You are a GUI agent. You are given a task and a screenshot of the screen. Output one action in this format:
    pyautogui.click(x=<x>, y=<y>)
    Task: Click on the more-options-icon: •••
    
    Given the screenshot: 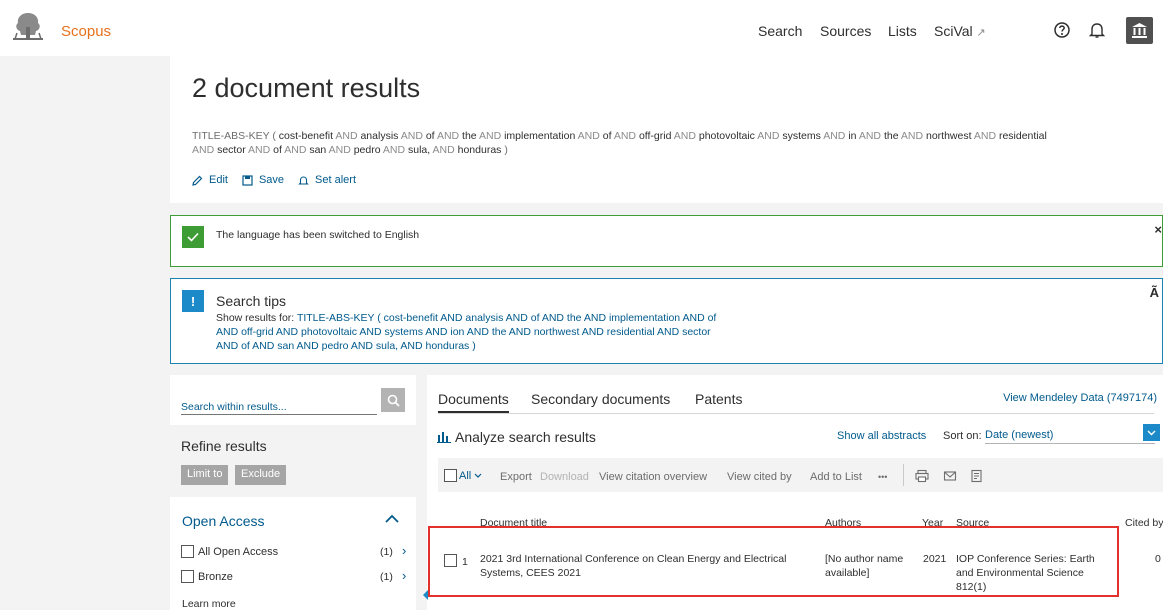 What is the action you would take?
    pyautogui.click(x=882, y=477)
    